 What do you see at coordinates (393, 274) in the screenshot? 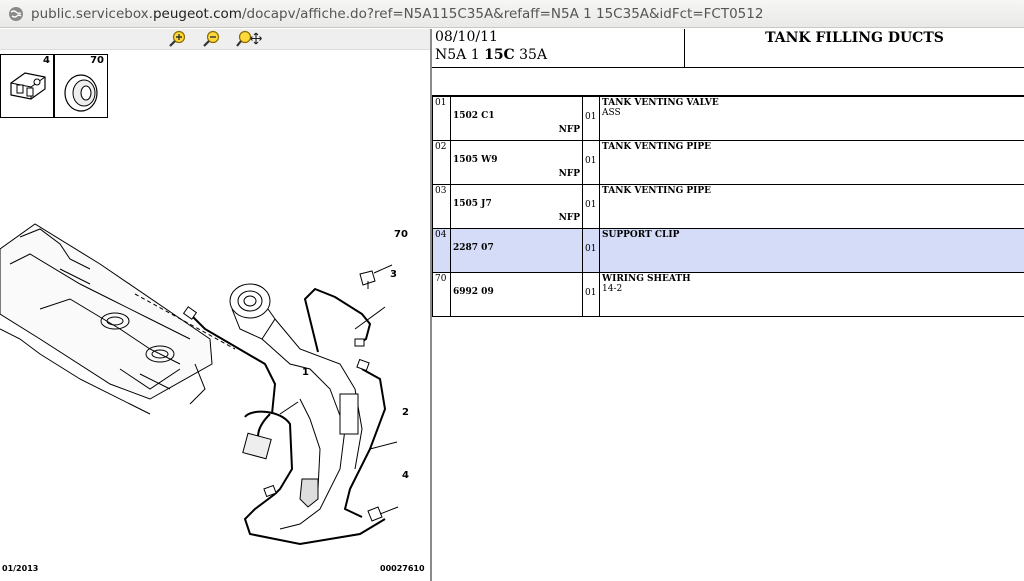
I see `callout-3: 3` at bounding box center [393, 274].